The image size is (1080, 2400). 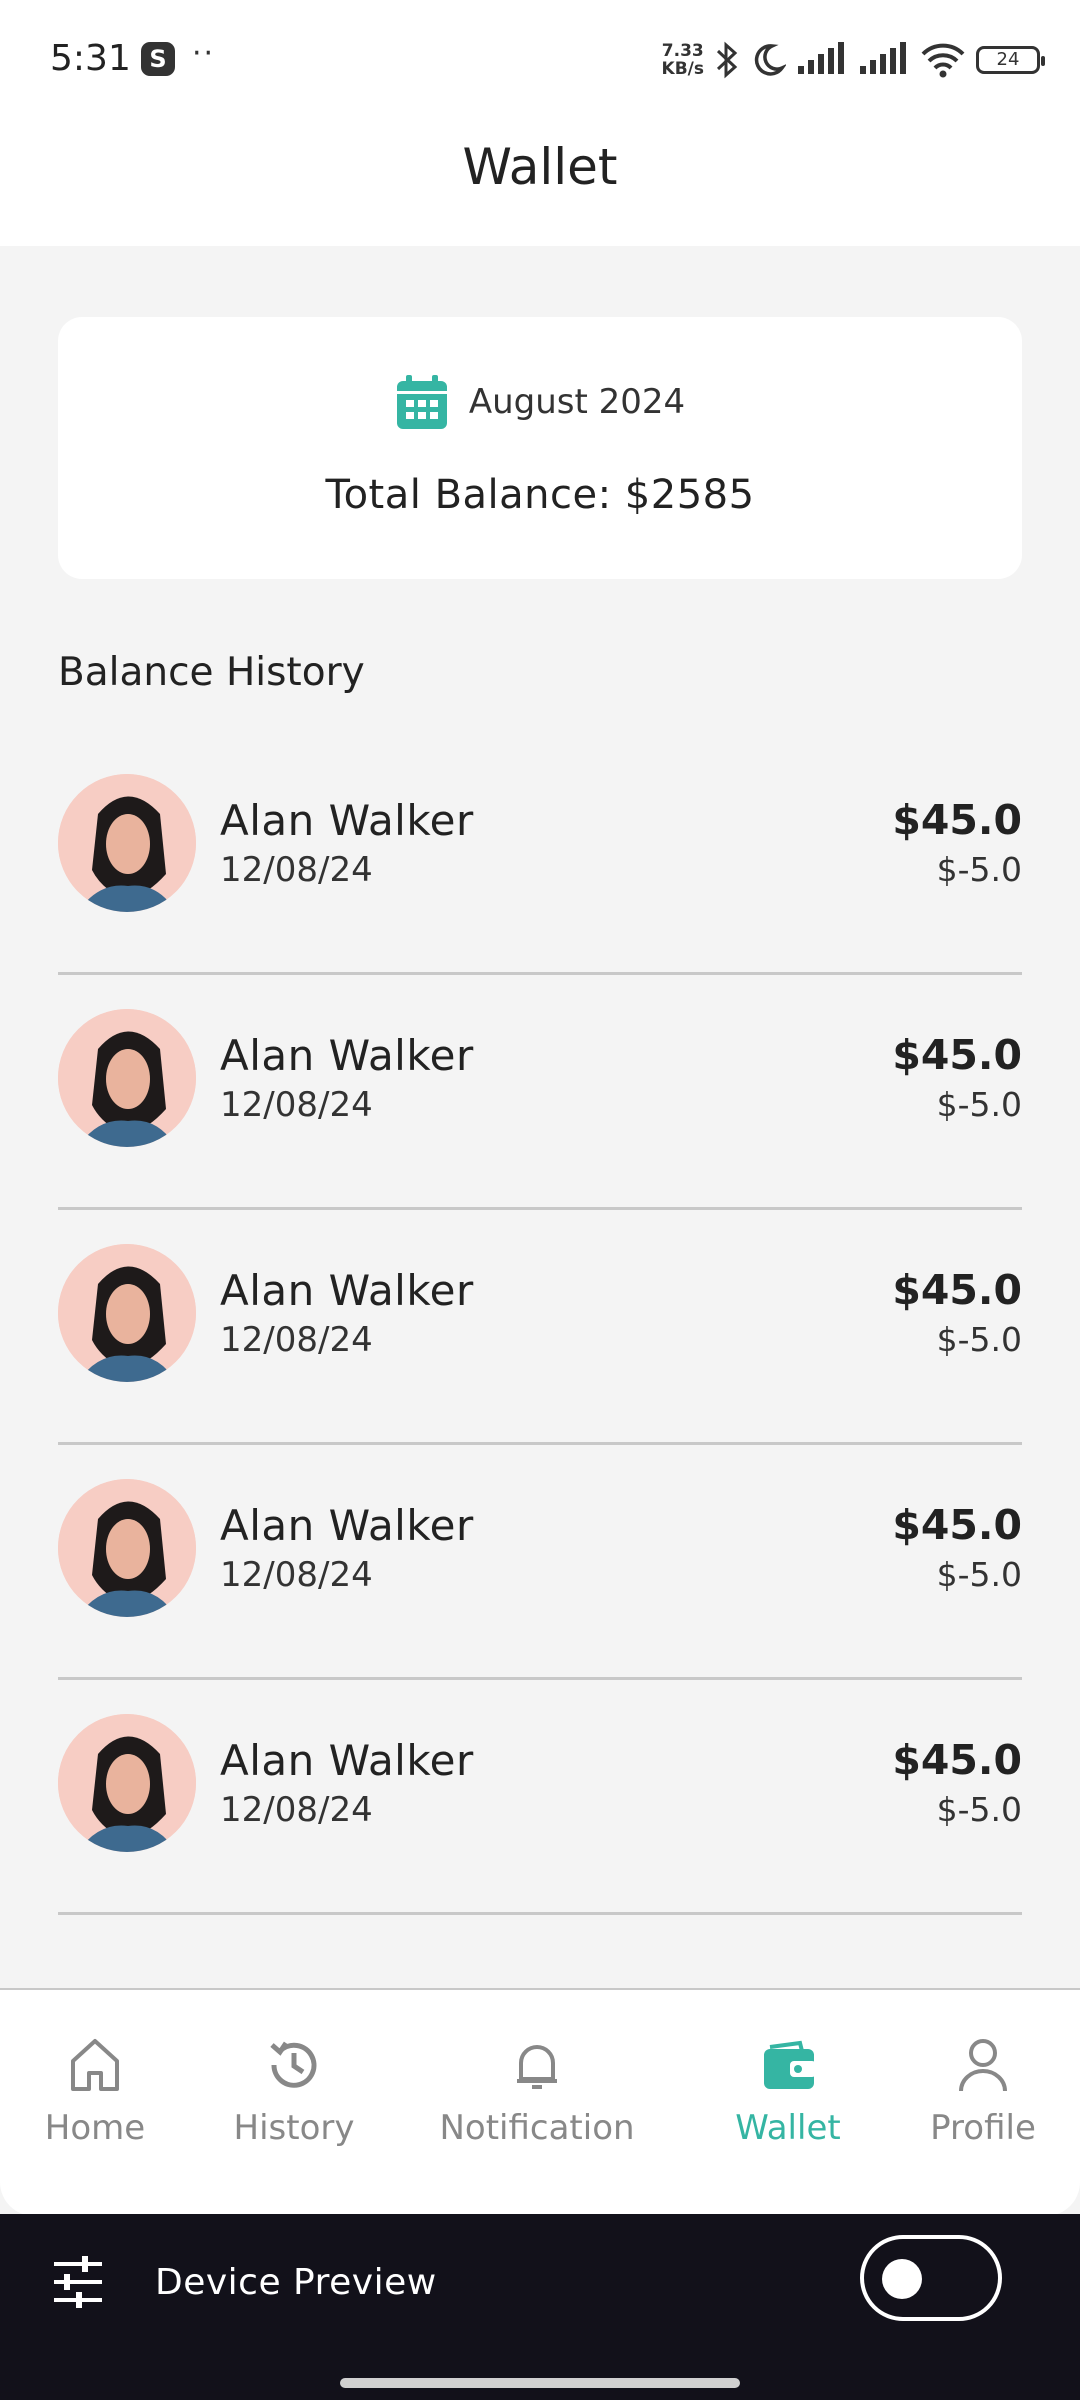 What do you see at coordinates (211, 672) in the screenshot?
I see `section-title-balance-history: Balance History` at bounding box center [211, 672].